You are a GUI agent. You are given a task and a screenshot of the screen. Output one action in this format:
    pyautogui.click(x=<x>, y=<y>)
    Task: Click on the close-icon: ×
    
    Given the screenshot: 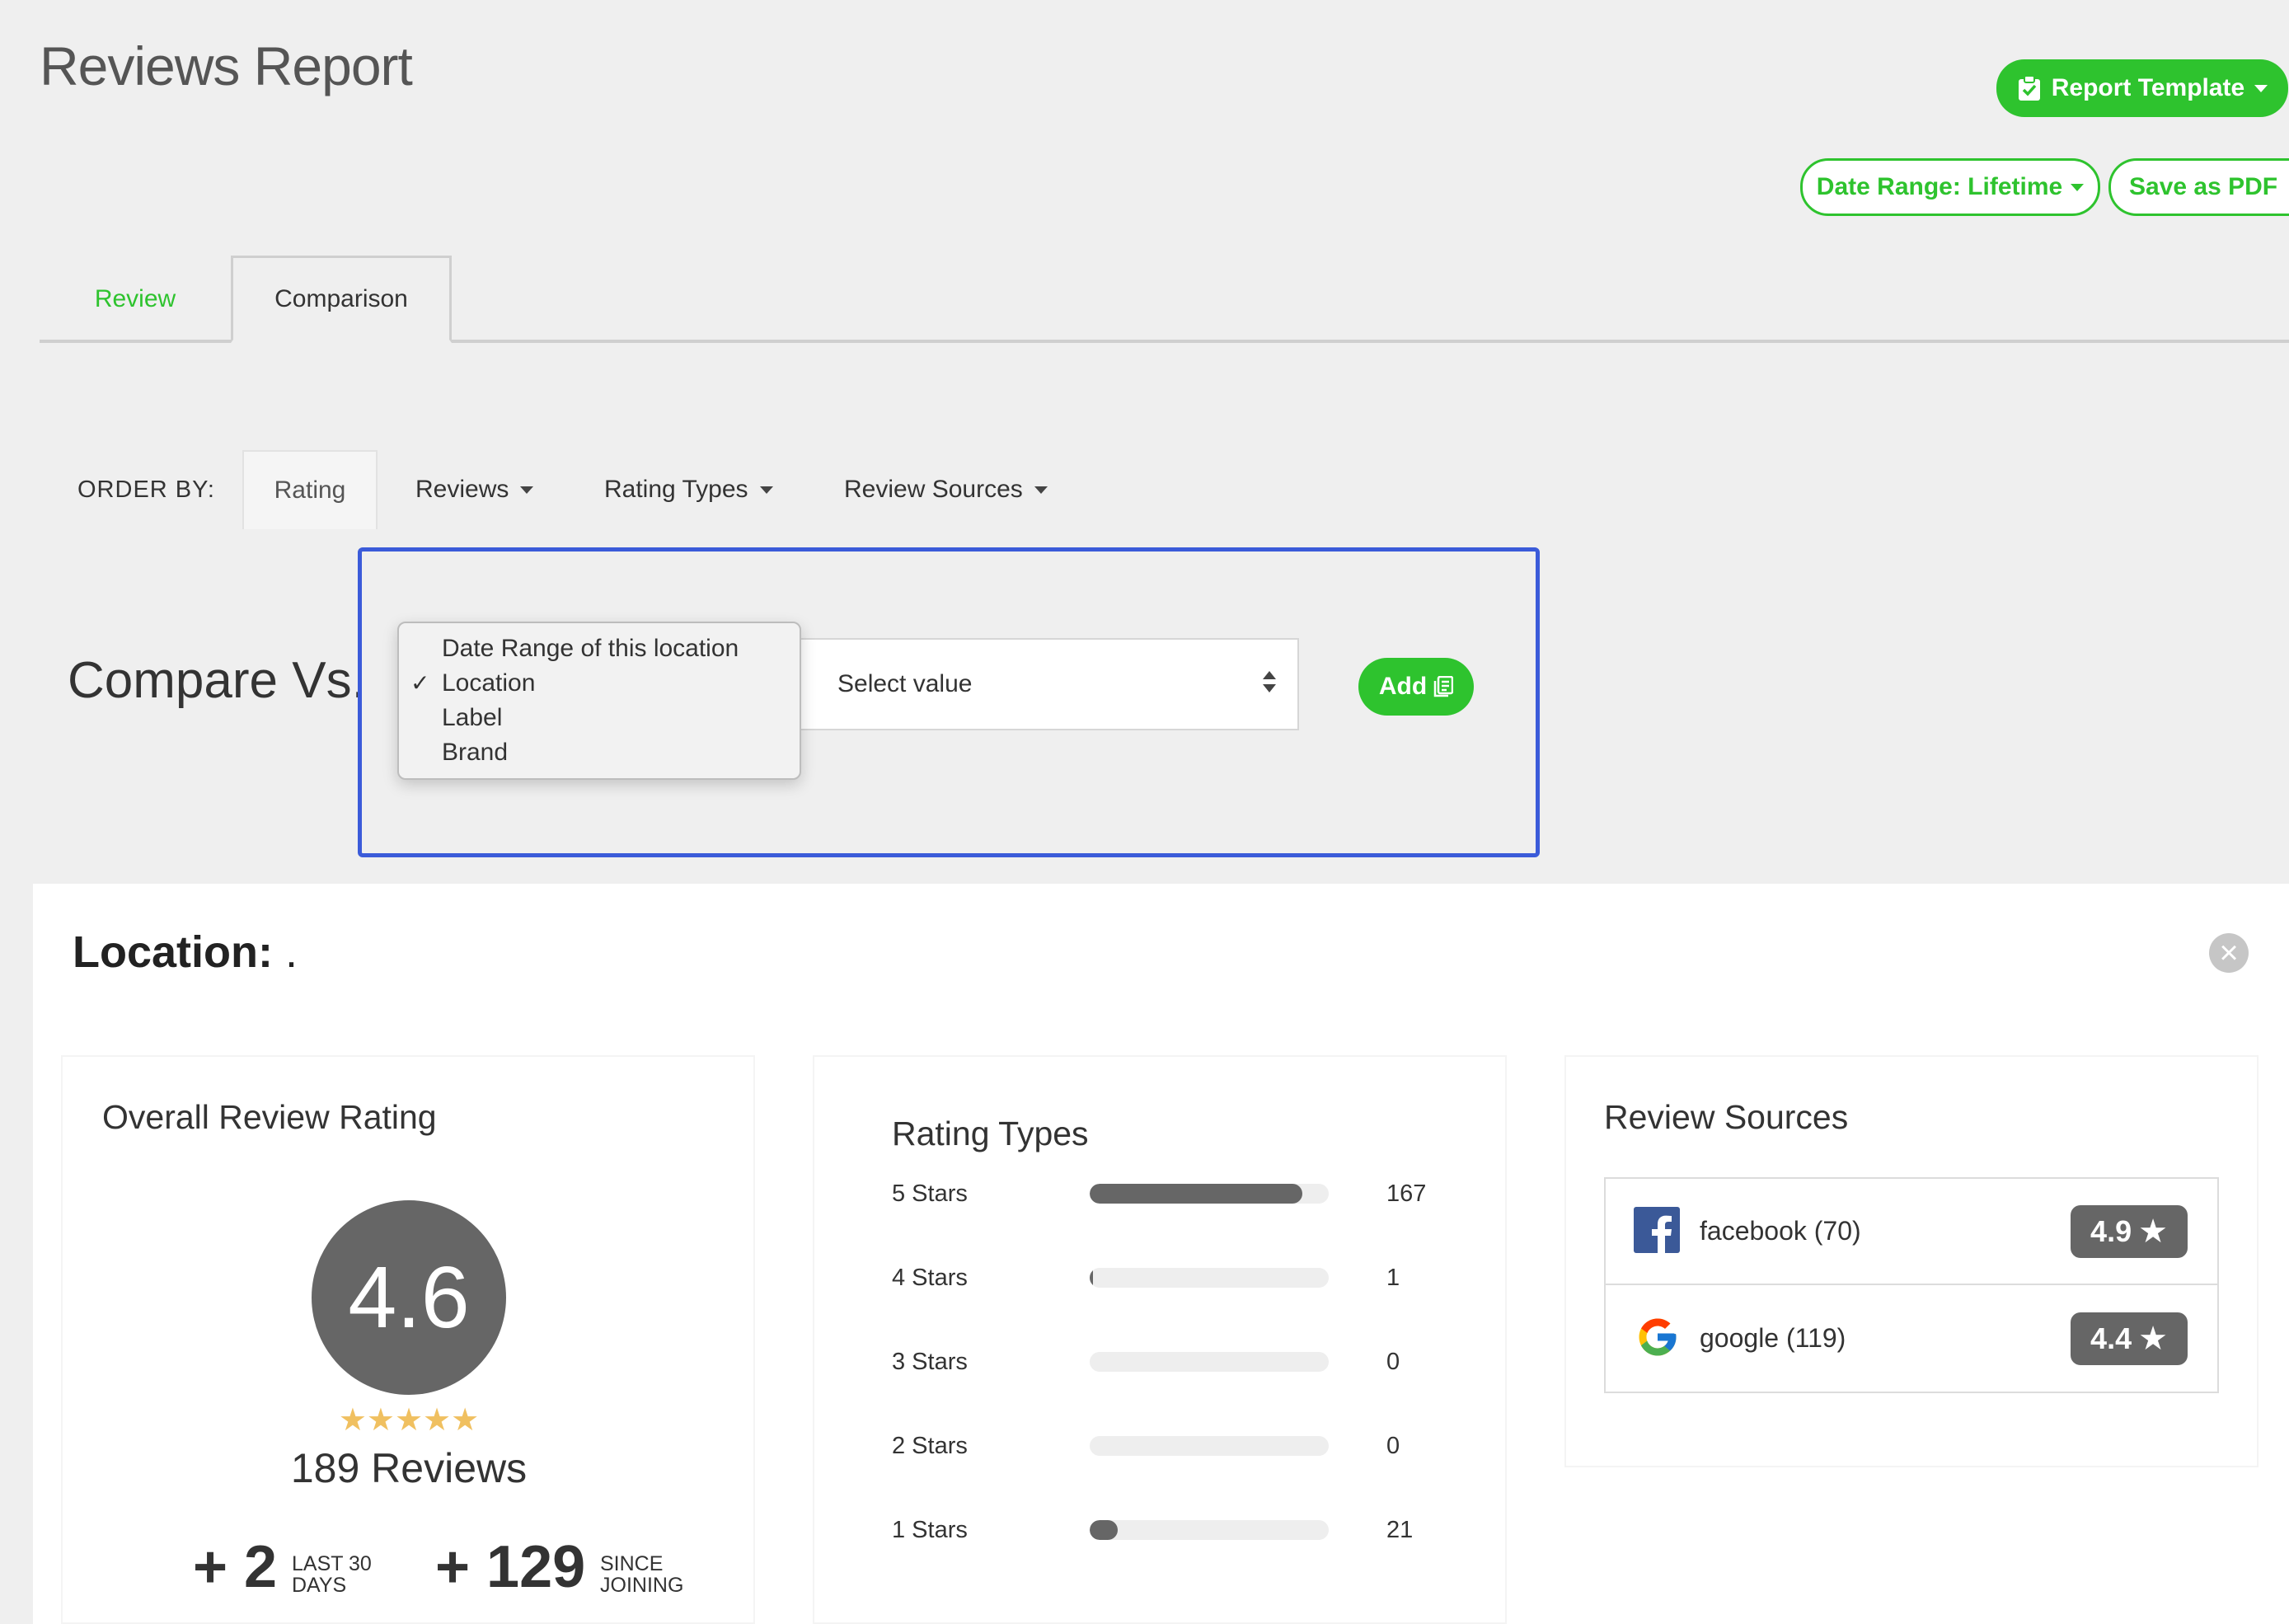 What is the action you would take?
    pyautogui.click(x=2229, y=953)
    